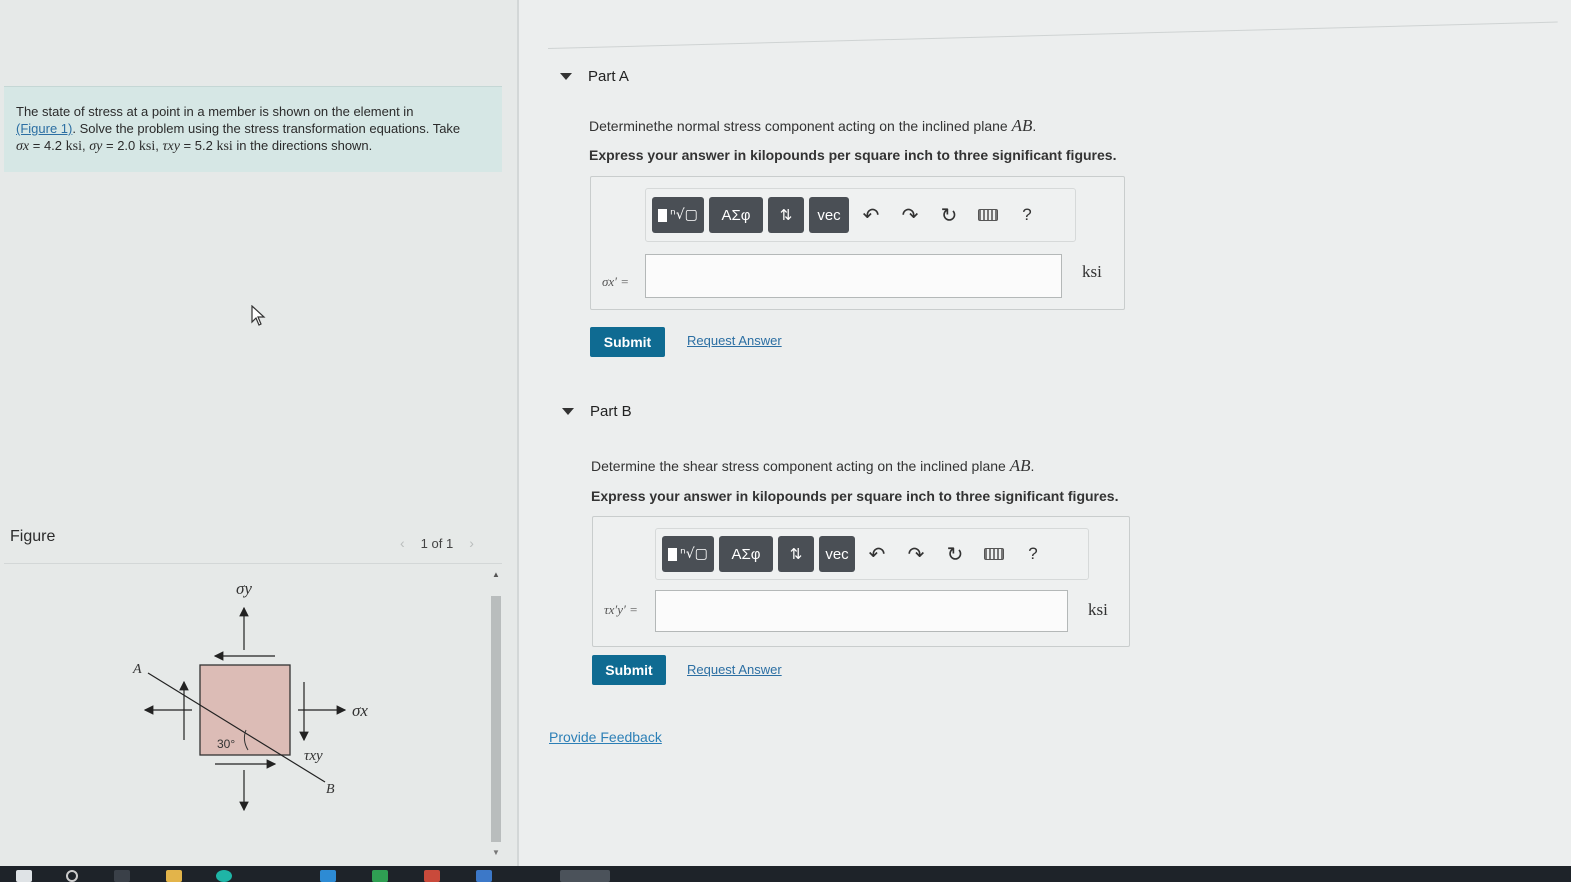  Describe the element at coordinates (244, 588) in the screenshot. I see `sigma-y-label: σy` at that location.